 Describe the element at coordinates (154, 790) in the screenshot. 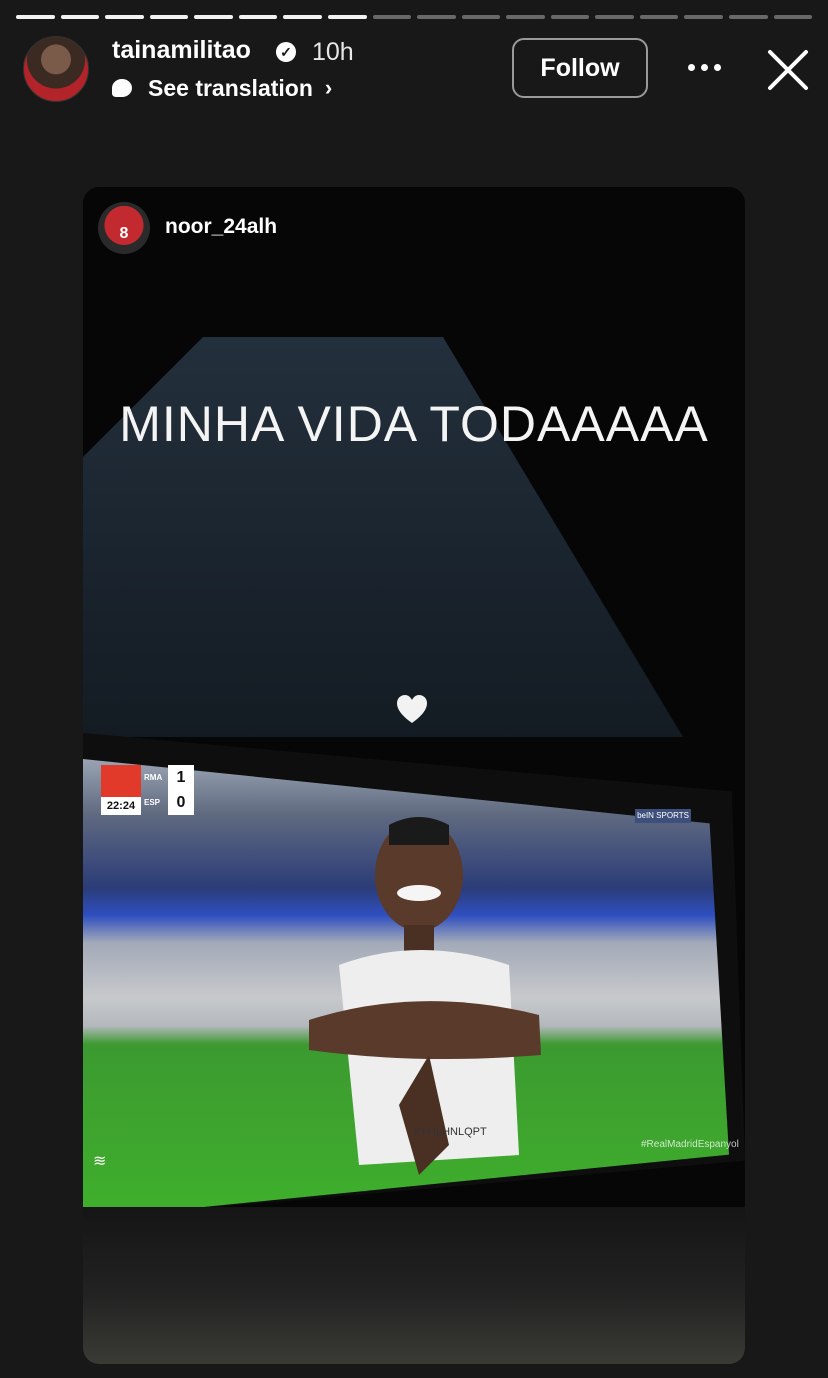

I see `scoreboard-teams: RMA ESP` at that location.